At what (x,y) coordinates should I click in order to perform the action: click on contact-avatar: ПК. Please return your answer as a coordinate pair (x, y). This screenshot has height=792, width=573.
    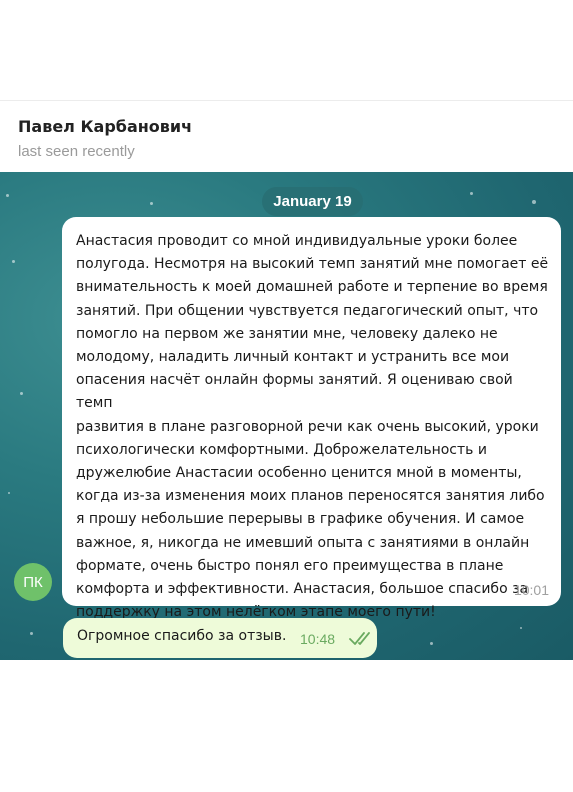
    Looking at the image, I should click on (33, 582).